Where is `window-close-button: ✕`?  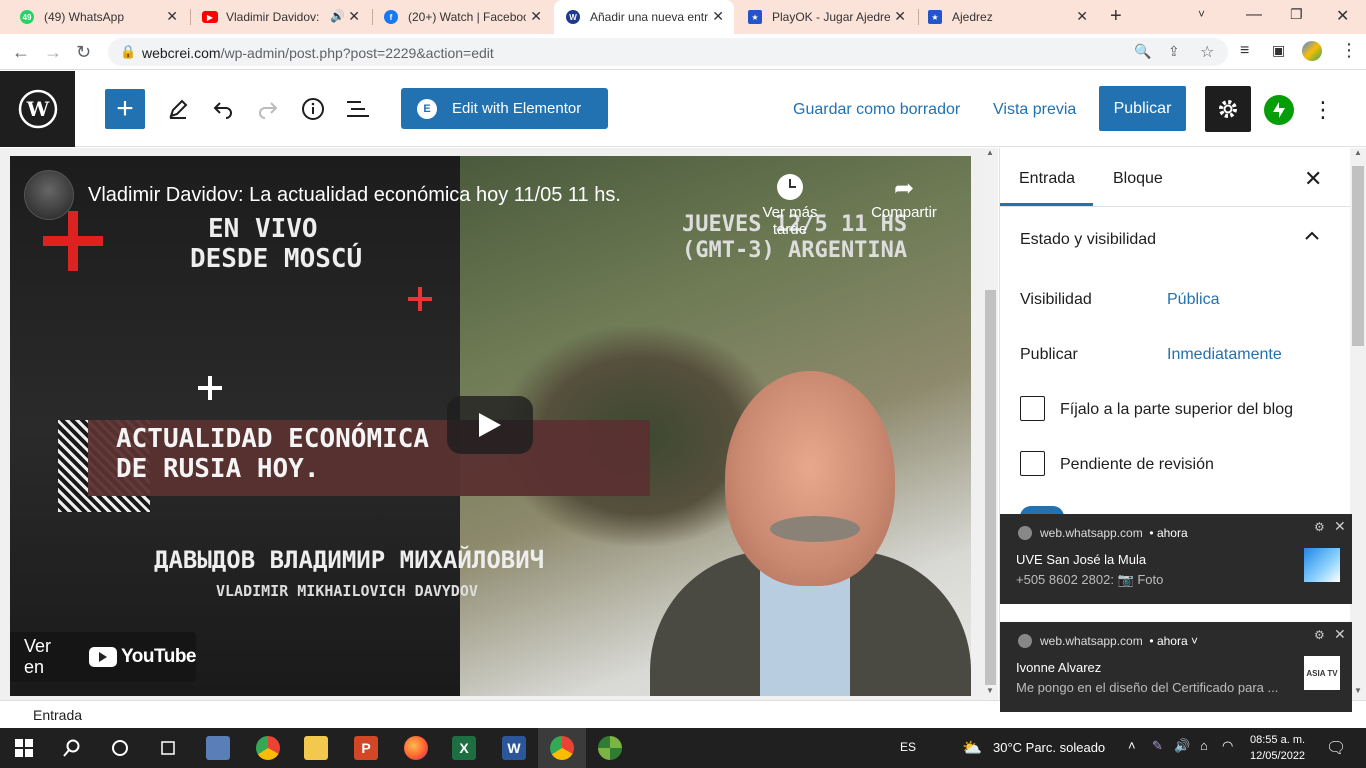
window-close-button: ✕ is located at coordinates (1342, 16).